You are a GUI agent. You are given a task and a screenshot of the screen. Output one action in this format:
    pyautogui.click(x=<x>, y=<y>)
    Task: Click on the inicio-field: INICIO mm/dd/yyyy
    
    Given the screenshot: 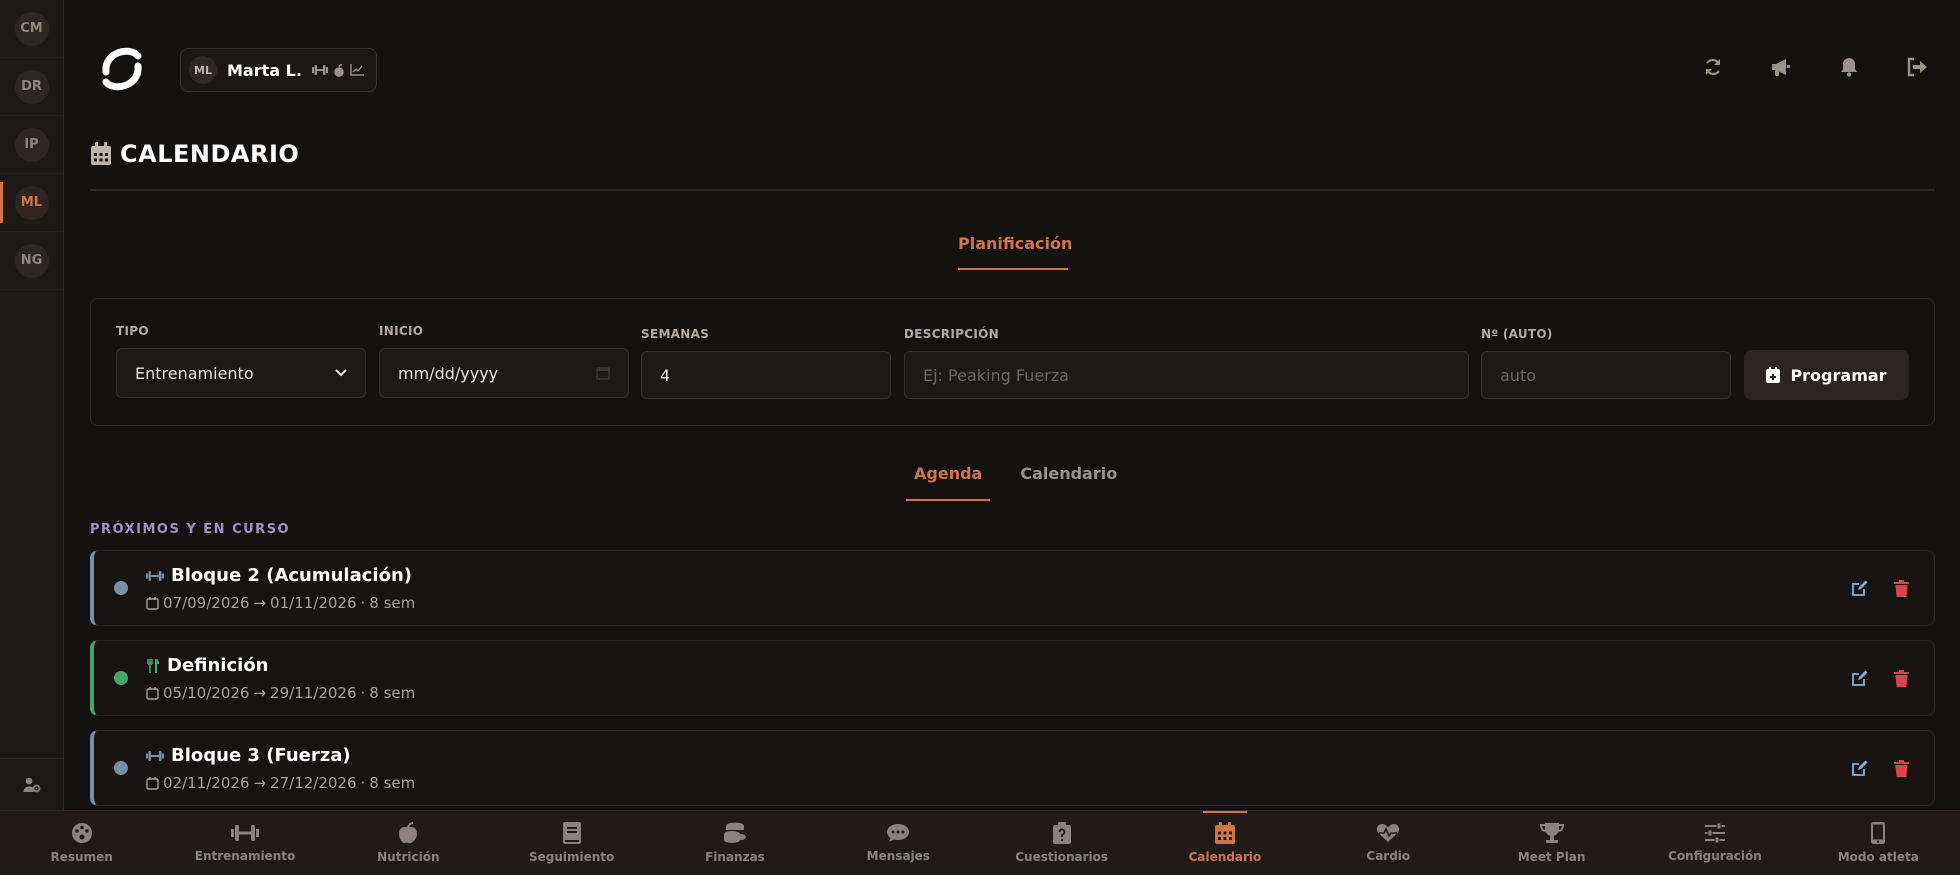 What is the action you would take?
    pyautogui.click(x=504, y=361)
    